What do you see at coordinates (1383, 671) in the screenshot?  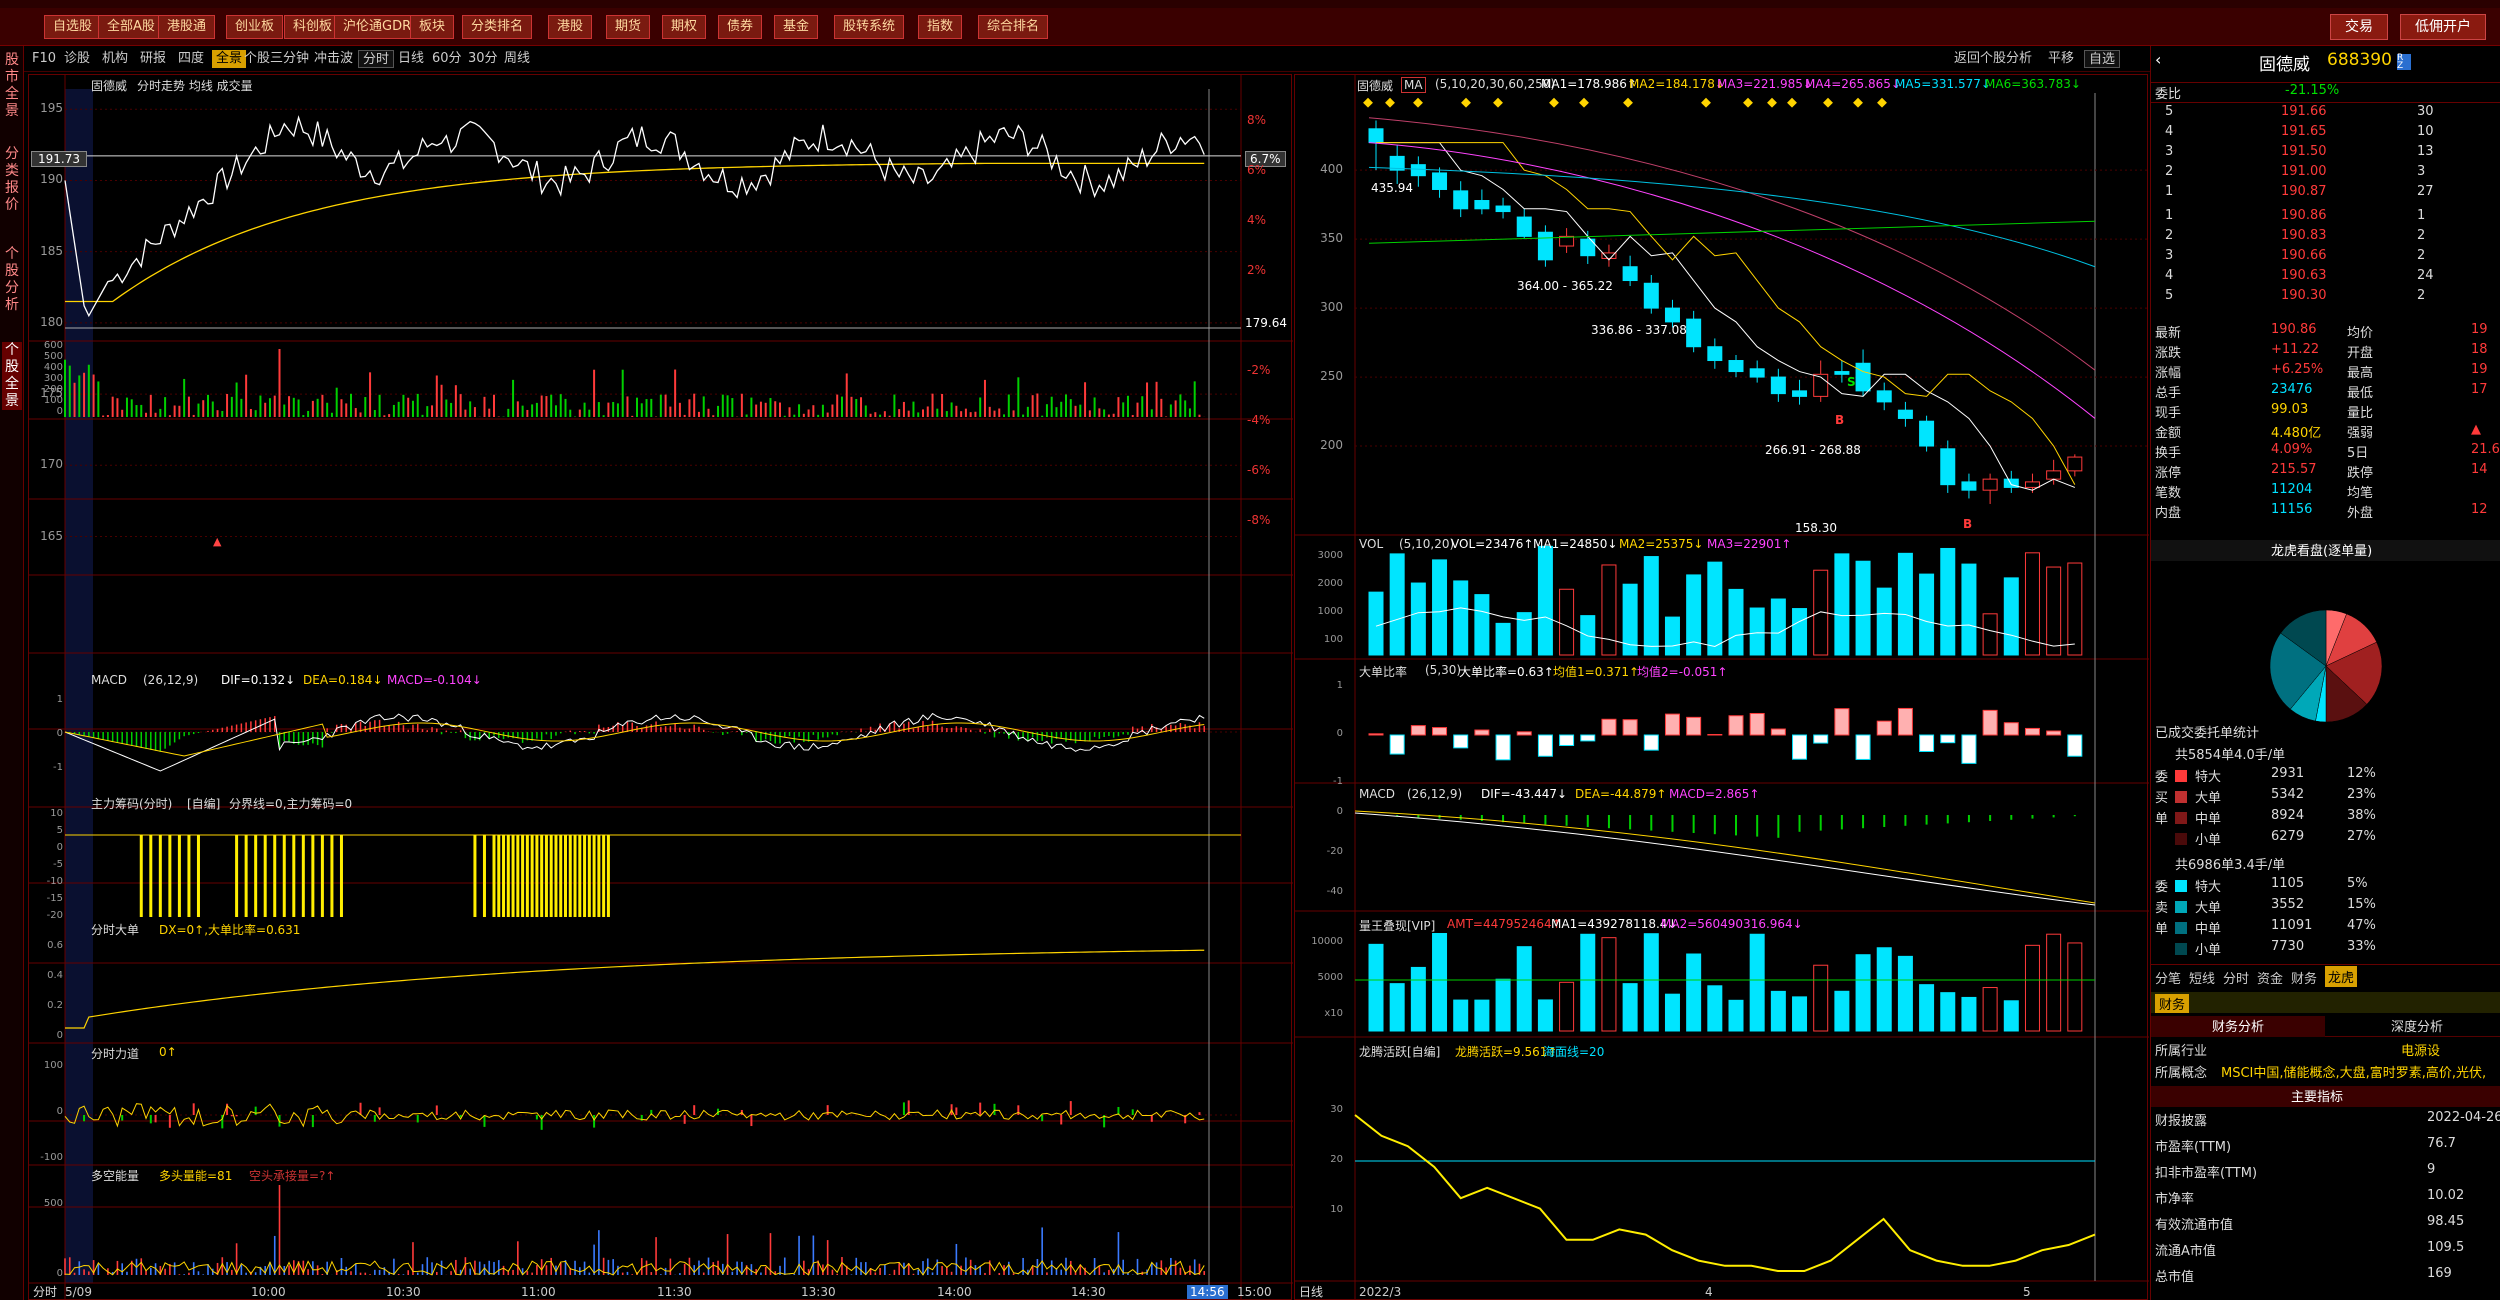 I see `daily-dadan-label: 大单比率` at bounding box center [1383, 671].